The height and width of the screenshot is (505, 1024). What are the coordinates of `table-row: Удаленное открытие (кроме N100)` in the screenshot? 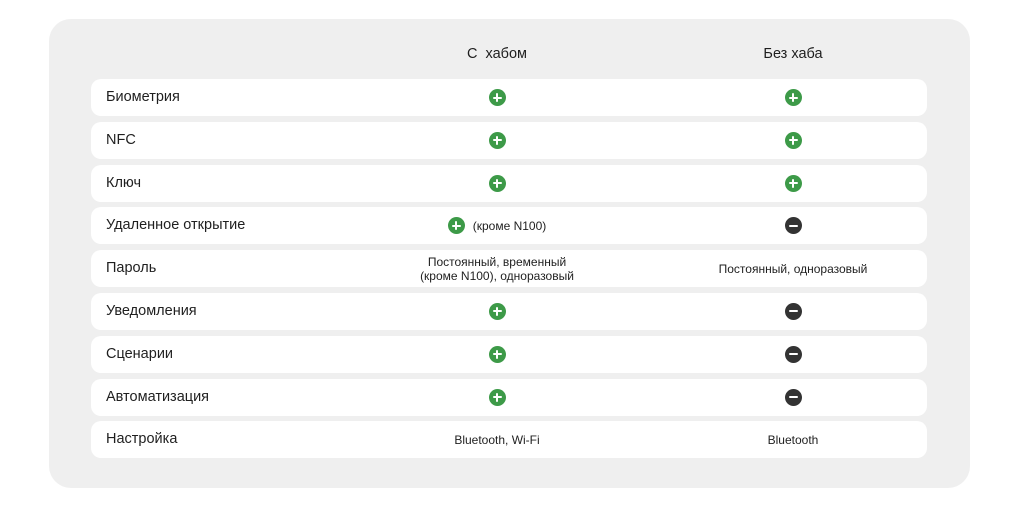 It's located at (509, 226).